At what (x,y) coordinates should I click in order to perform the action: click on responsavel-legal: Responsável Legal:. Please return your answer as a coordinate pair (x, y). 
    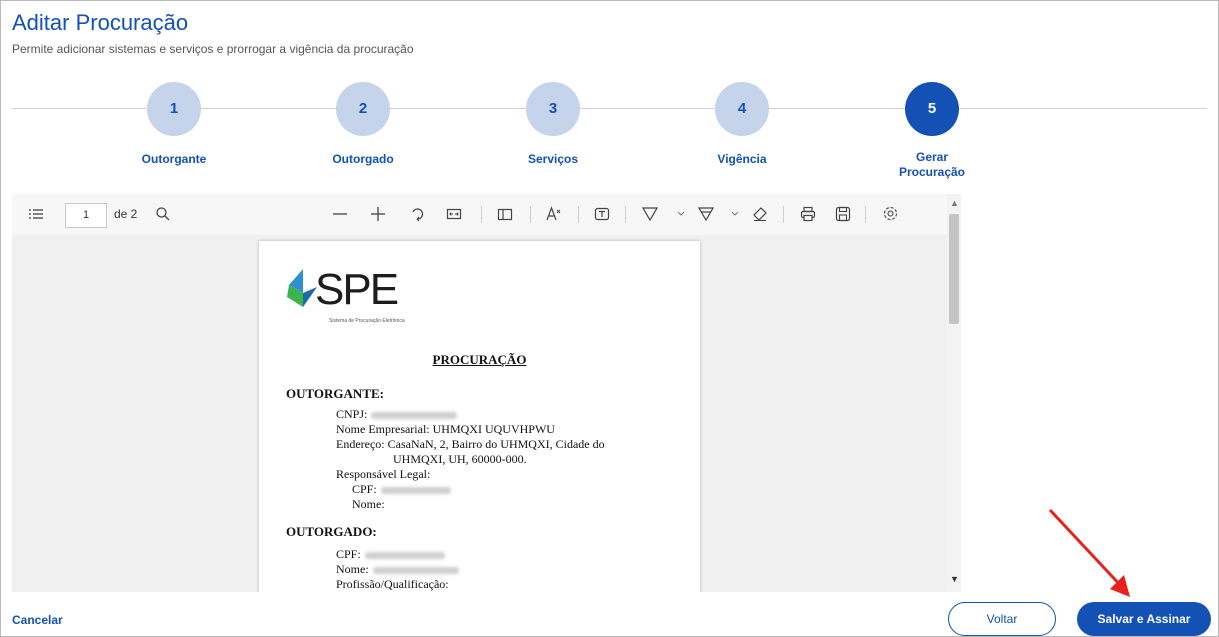
    Looking at the image, I should click on (383, 474).